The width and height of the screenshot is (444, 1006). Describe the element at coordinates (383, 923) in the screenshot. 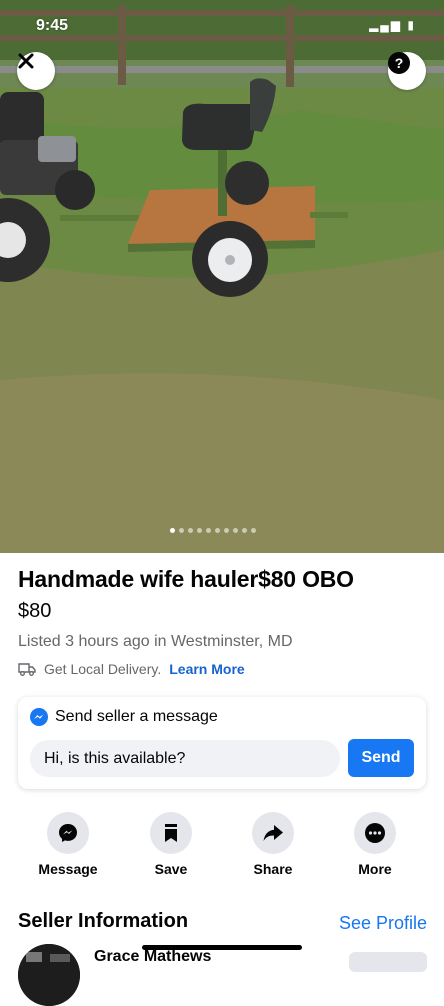

I see `see-profile-link: See Profile` at that location.